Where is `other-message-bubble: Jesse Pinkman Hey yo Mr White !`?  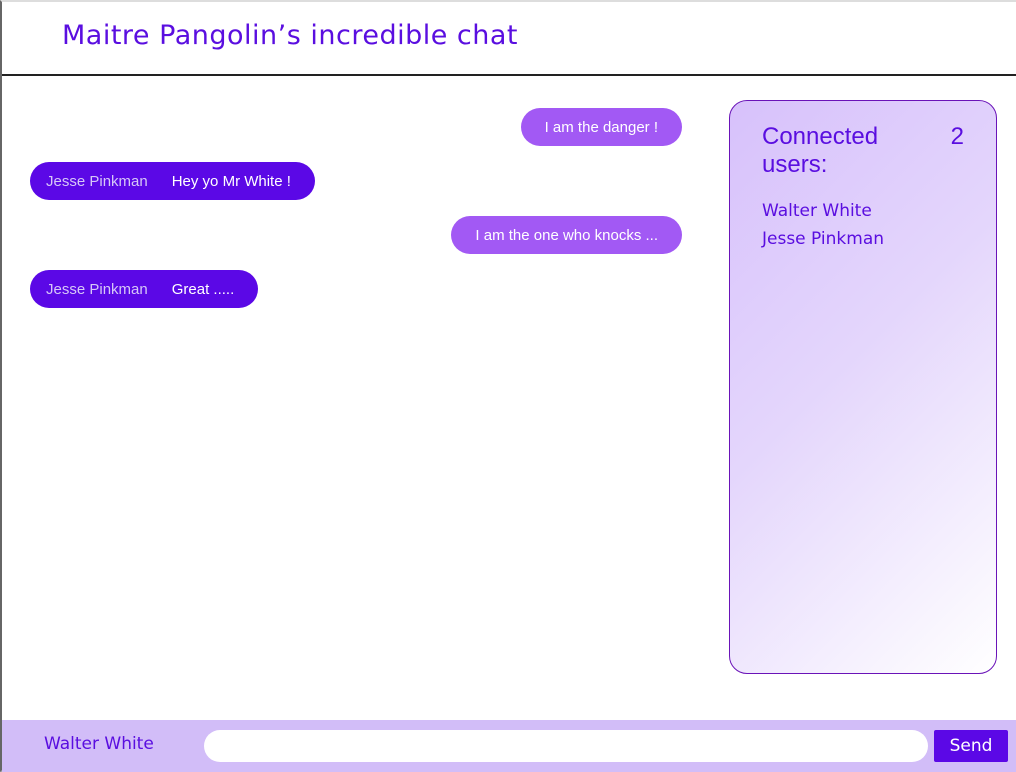
other-message-bubble: Jesse Pinkman Hey yo Mr White ! is located at coordinates (172, 181).